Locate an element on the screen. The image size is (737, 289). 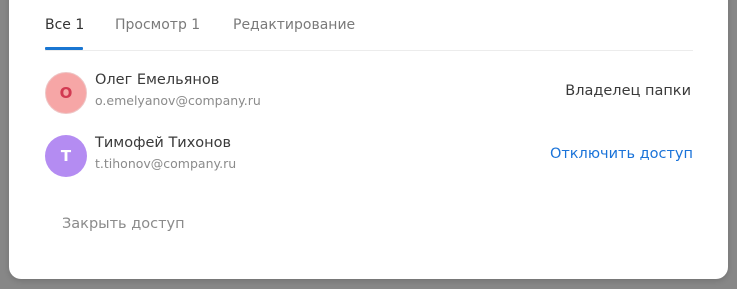
tab-all: Все 1 is located at coordinates (64, 25).